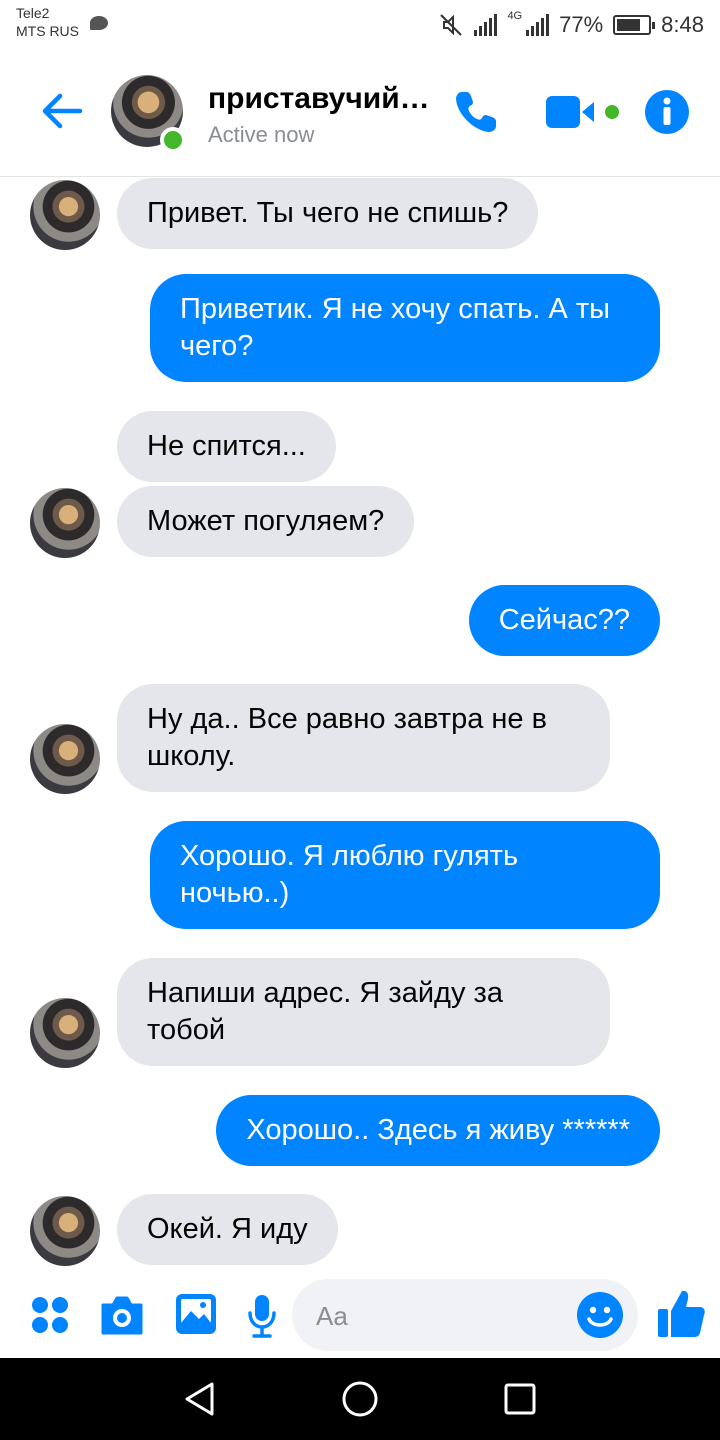 This screenshot has width=720, height=1440. What do you see at coordinates (682, 24) in the screenshot?
I see `clock: 8:48` at bounding box center [682, 24].